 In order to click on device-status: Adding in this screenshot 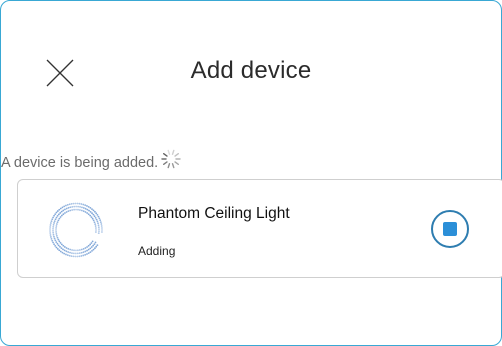, I will do `click(157, 251)`.